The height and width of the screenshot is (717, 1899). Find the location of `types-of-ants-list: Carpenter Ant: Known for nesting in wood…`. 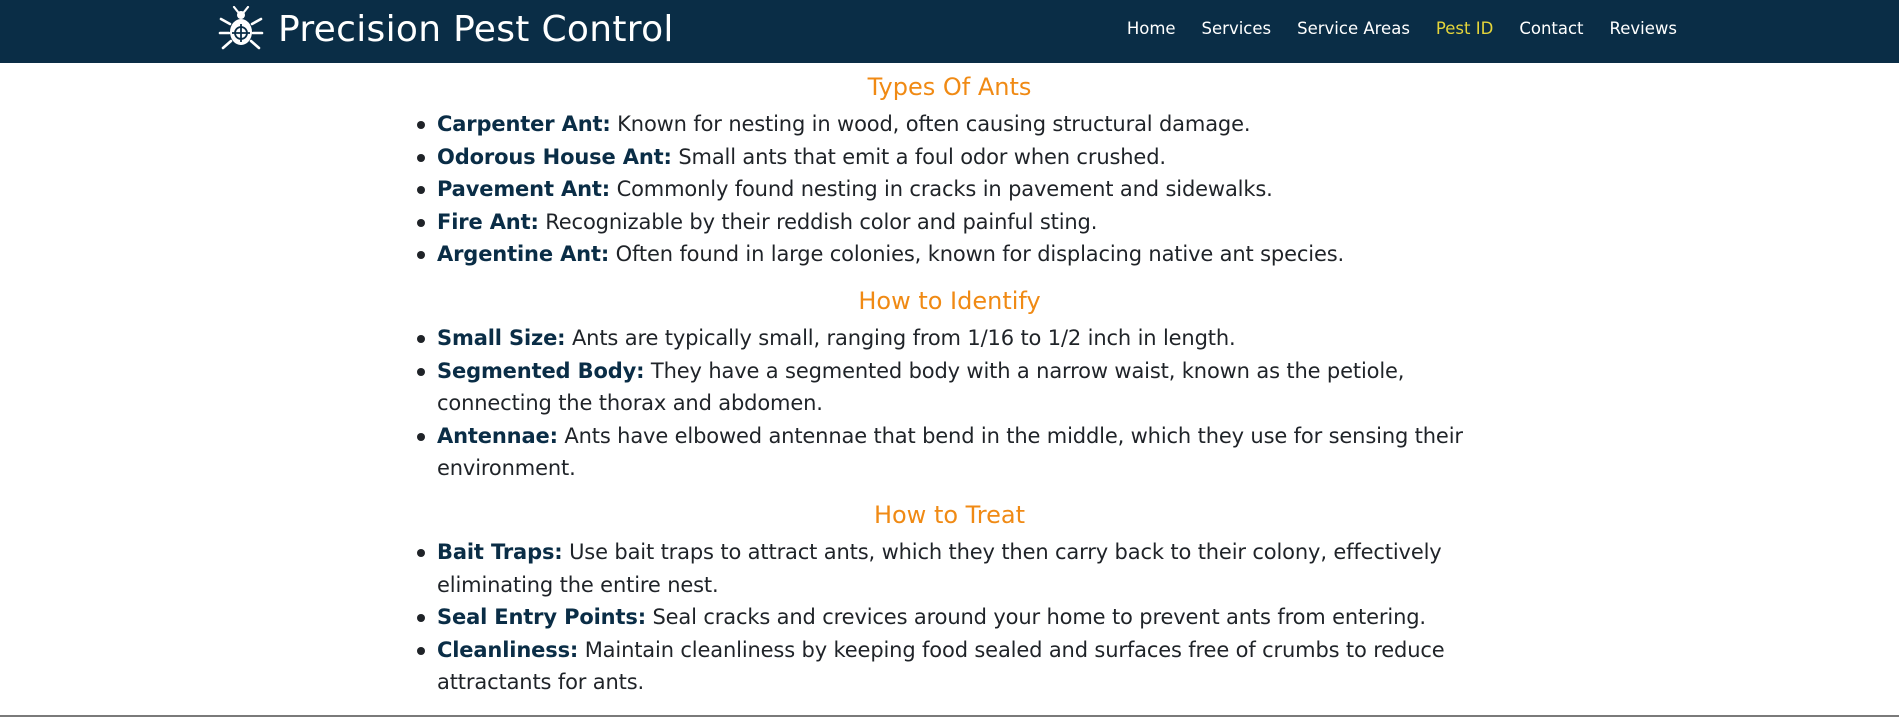

types-of-ants-list: Carpenter Ant: Known for nesting in wood… is located at coordinates (957, 189).